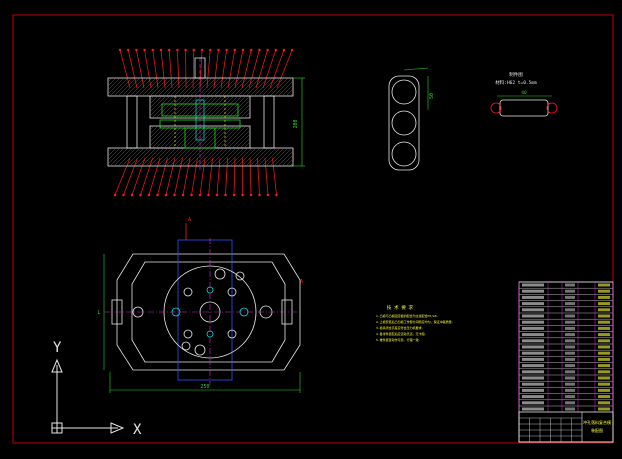 The height and width of the screenshot is (459, 622). What do you see at coordinates (205, 310) in the screenshot?
I see `plan-strip` at bounding box center [205, 310].